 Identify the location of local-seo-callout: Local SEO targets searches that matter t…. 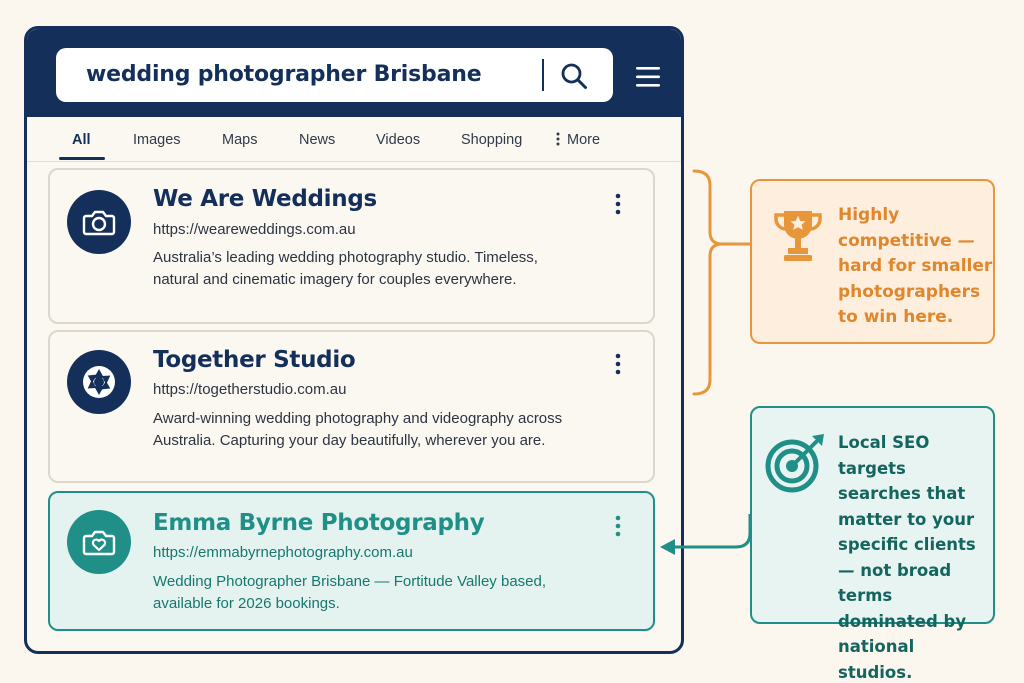
(872, 544).